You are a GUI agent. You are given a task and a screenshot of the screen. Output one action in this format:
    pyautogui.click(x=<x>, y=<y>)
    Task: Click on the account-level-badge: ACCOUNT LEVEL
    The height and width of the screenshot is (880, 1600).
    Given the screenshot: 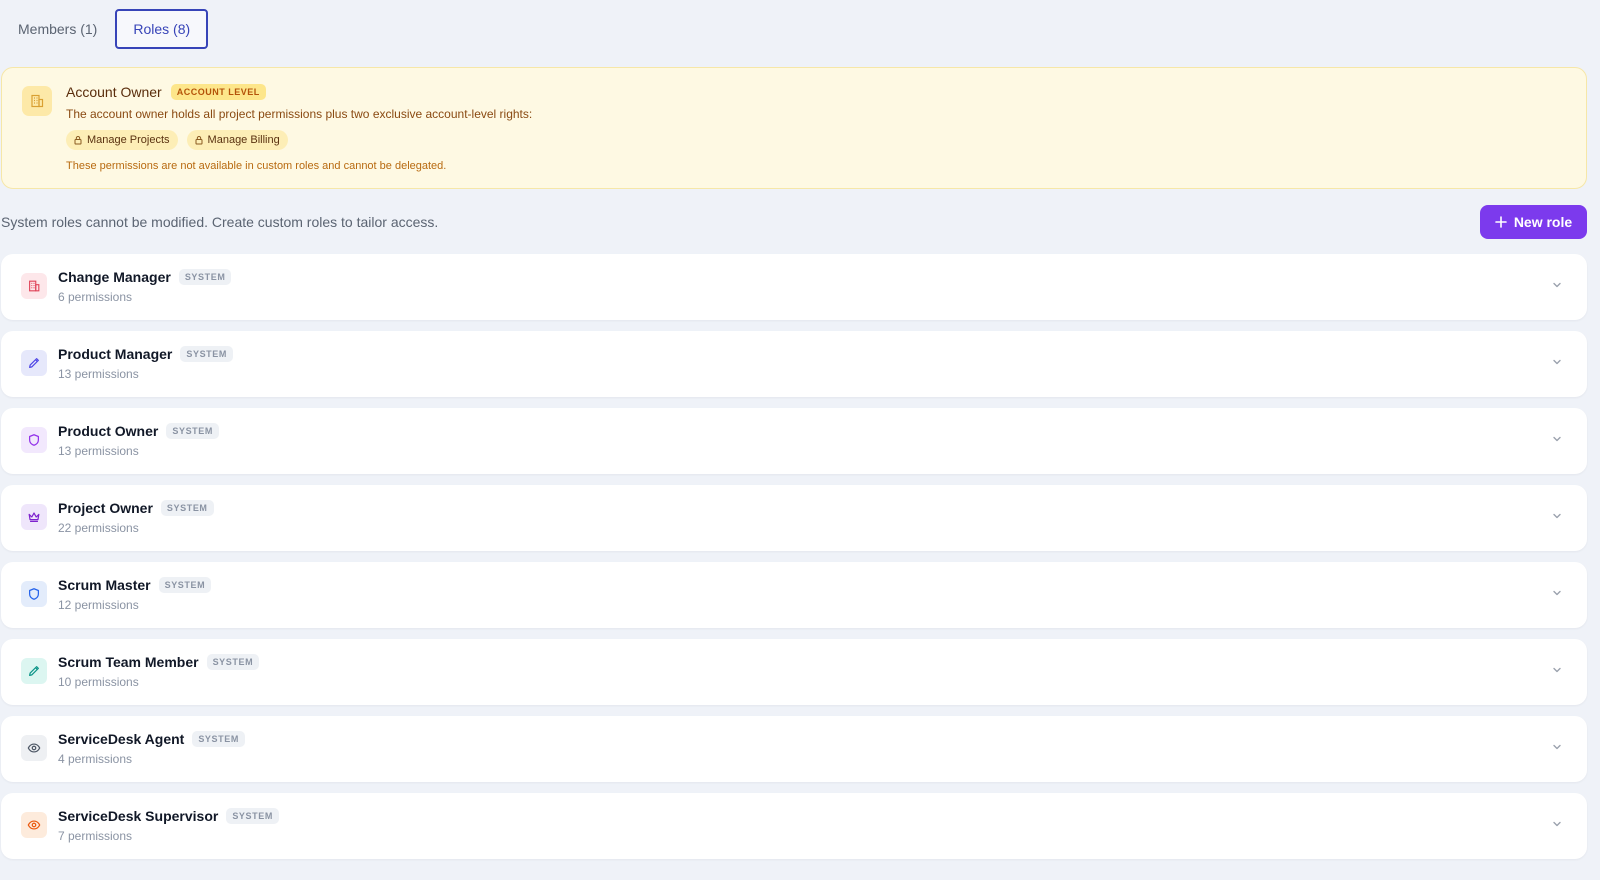 What is the action you would take?
    pyautogui.click(x=218, y=92)
    